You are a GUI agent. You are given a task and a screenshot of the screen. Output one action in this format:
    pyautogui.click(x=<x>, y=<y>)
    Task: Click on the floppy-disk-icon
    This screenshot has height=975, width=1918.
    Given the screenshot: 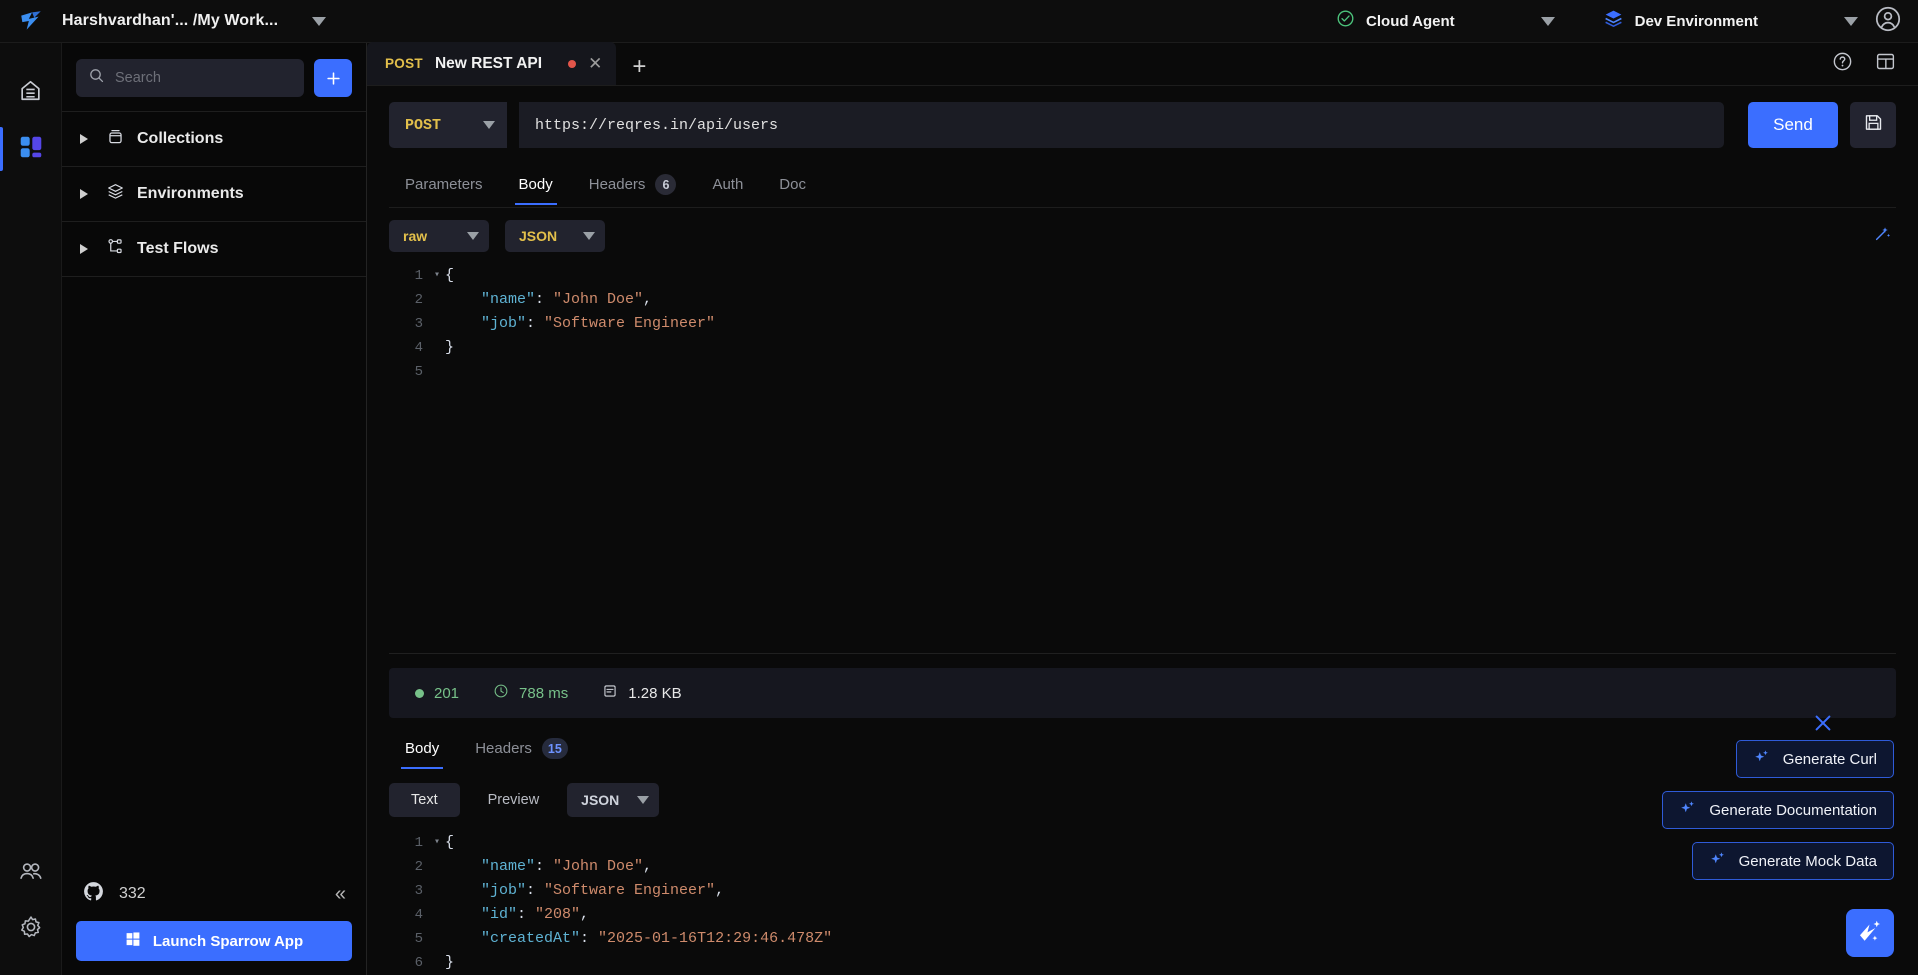 What is the action you would take?
    pyautogui.click(x=1873, y=125)
    